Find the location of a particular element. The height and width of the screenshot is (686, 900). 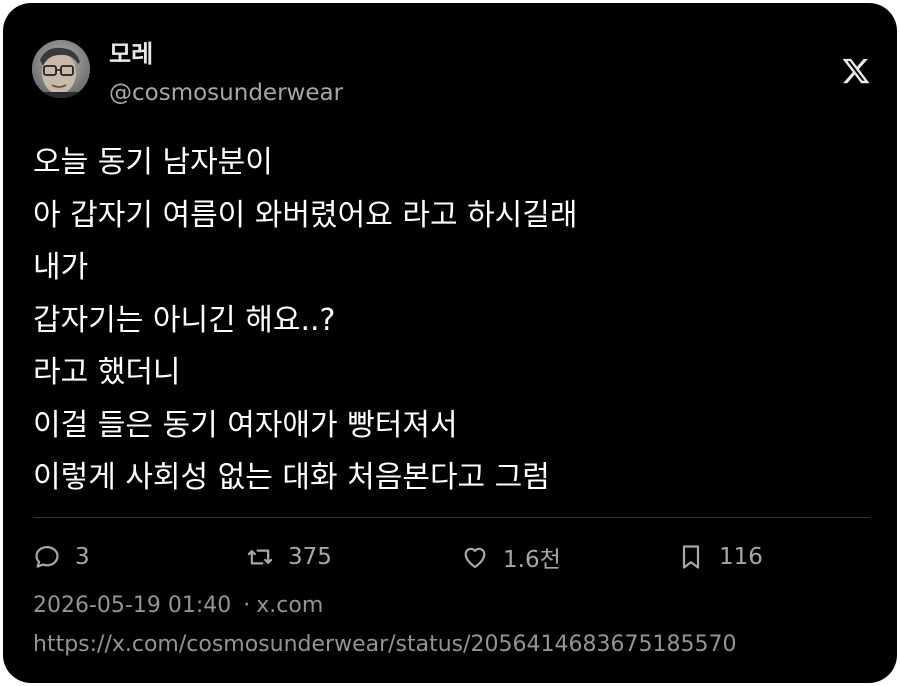

like-button: 1.6천 is located at coordinates (511, 557).